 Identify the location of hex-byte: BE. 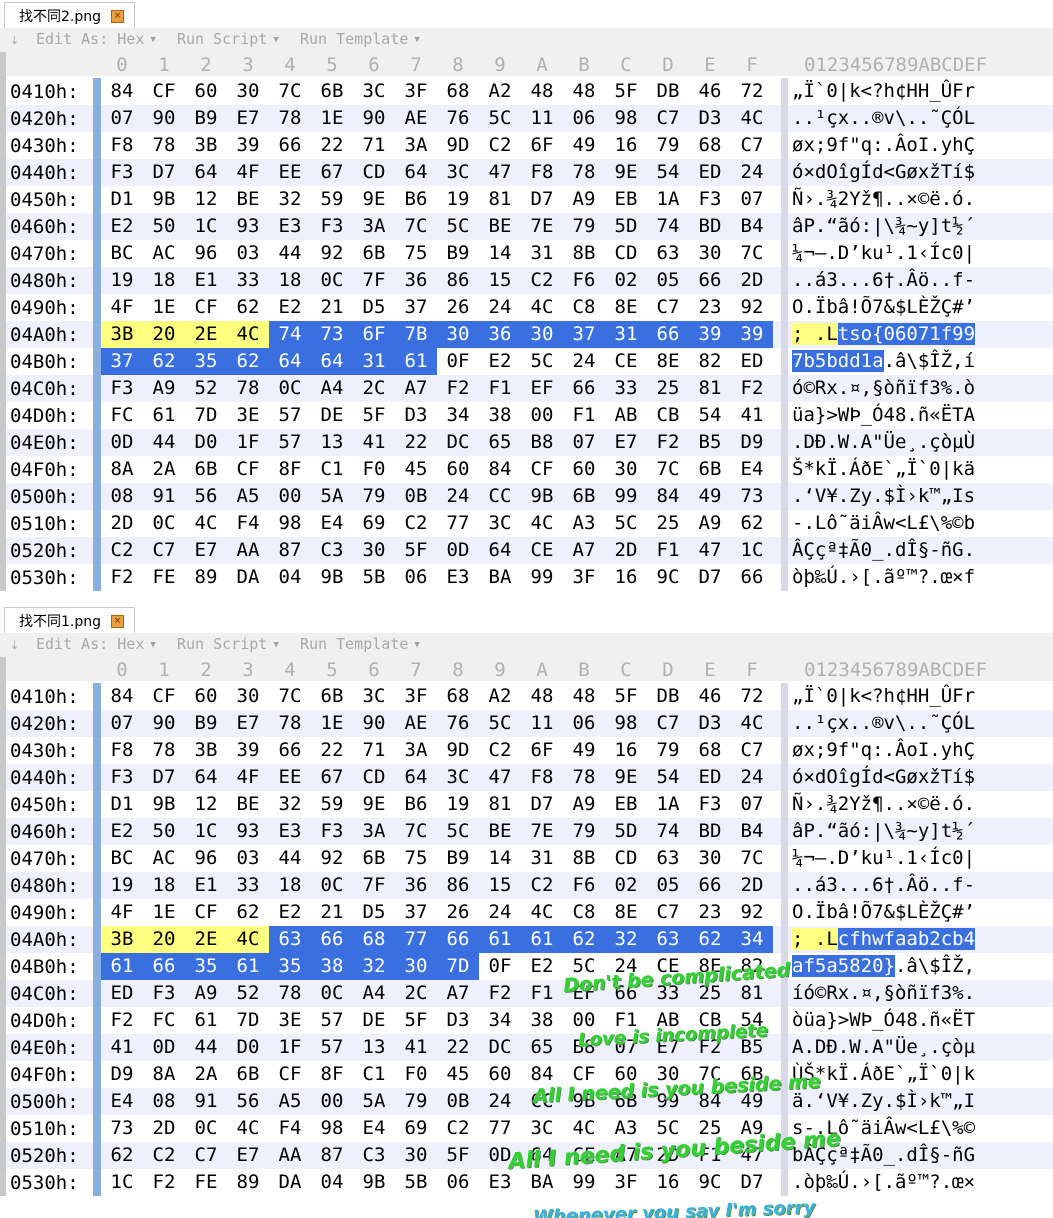
(248, 199).